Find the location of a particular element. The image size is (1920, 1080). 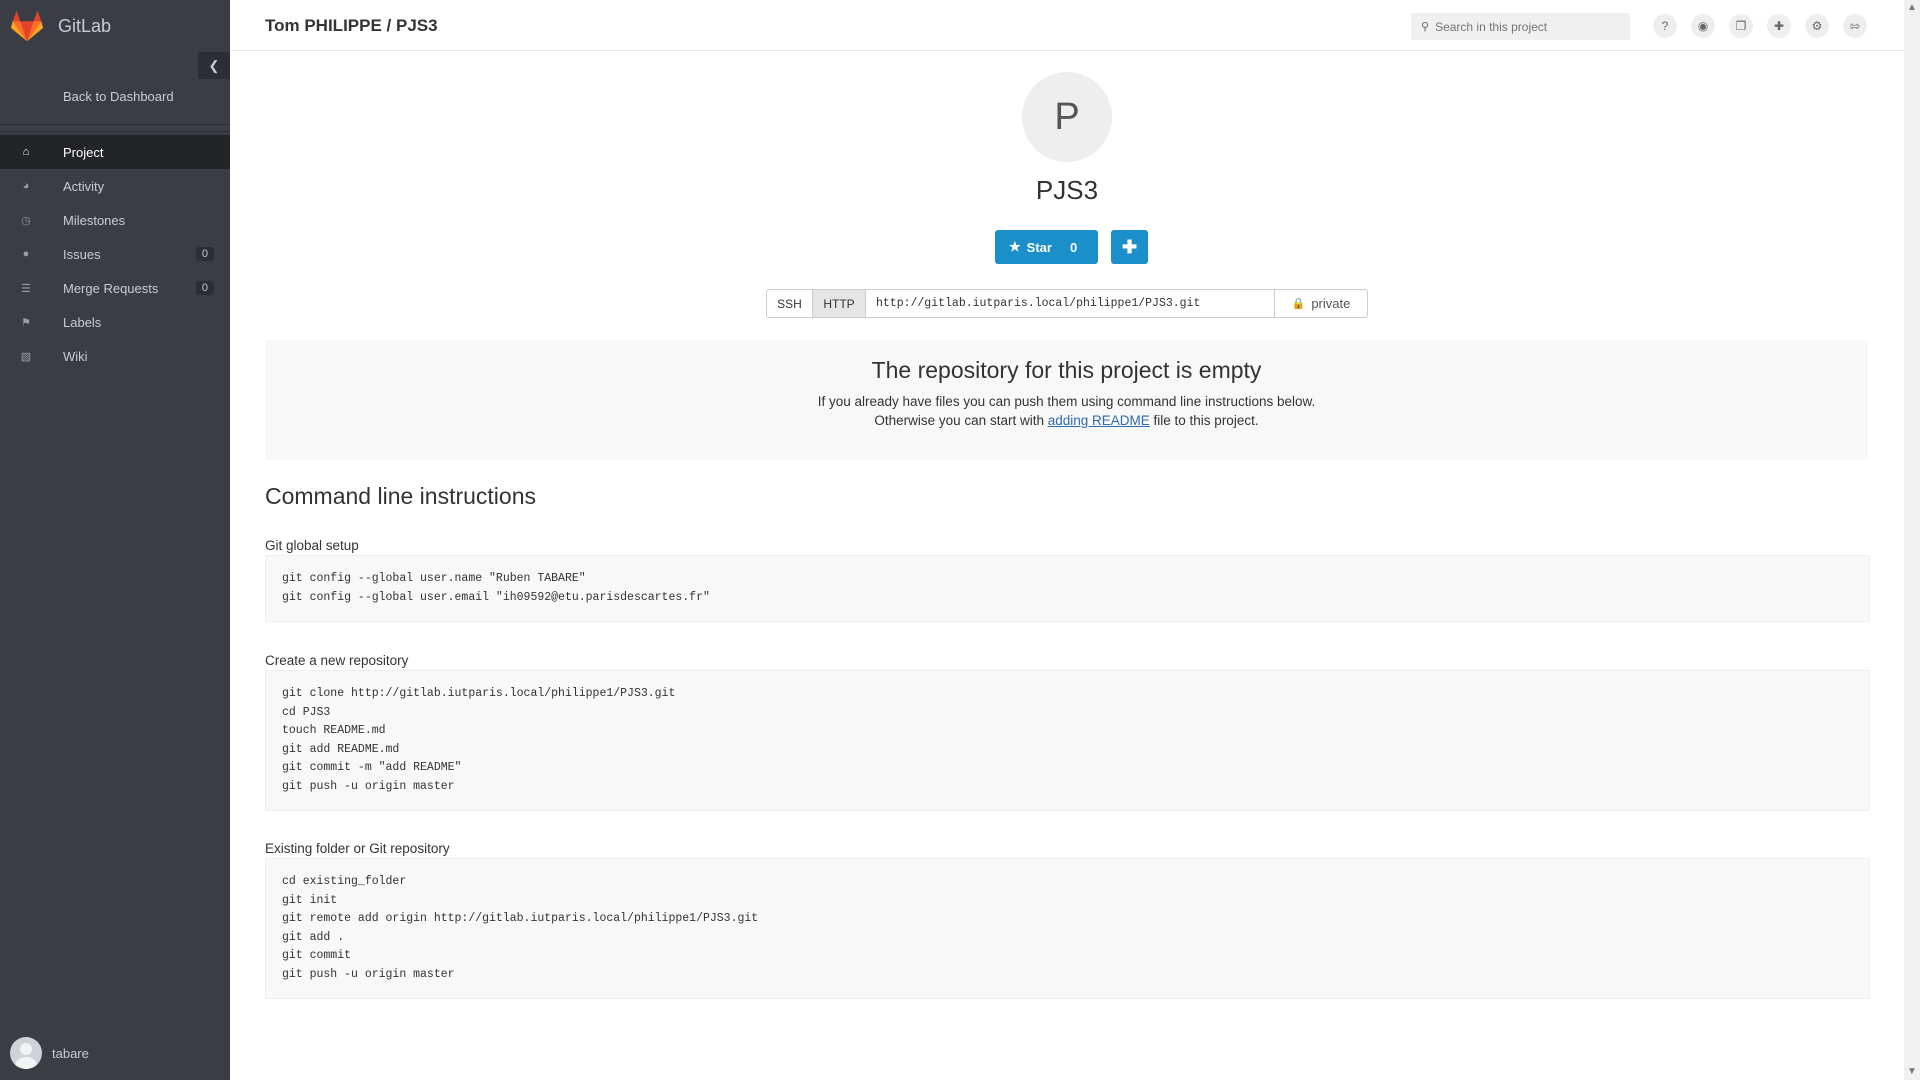

header: Tom PHILIPPE / PJS3 ⚲ ? ◉ ❐ ✚ ⚙ ⇰ is located at coordinates (1067, 25).